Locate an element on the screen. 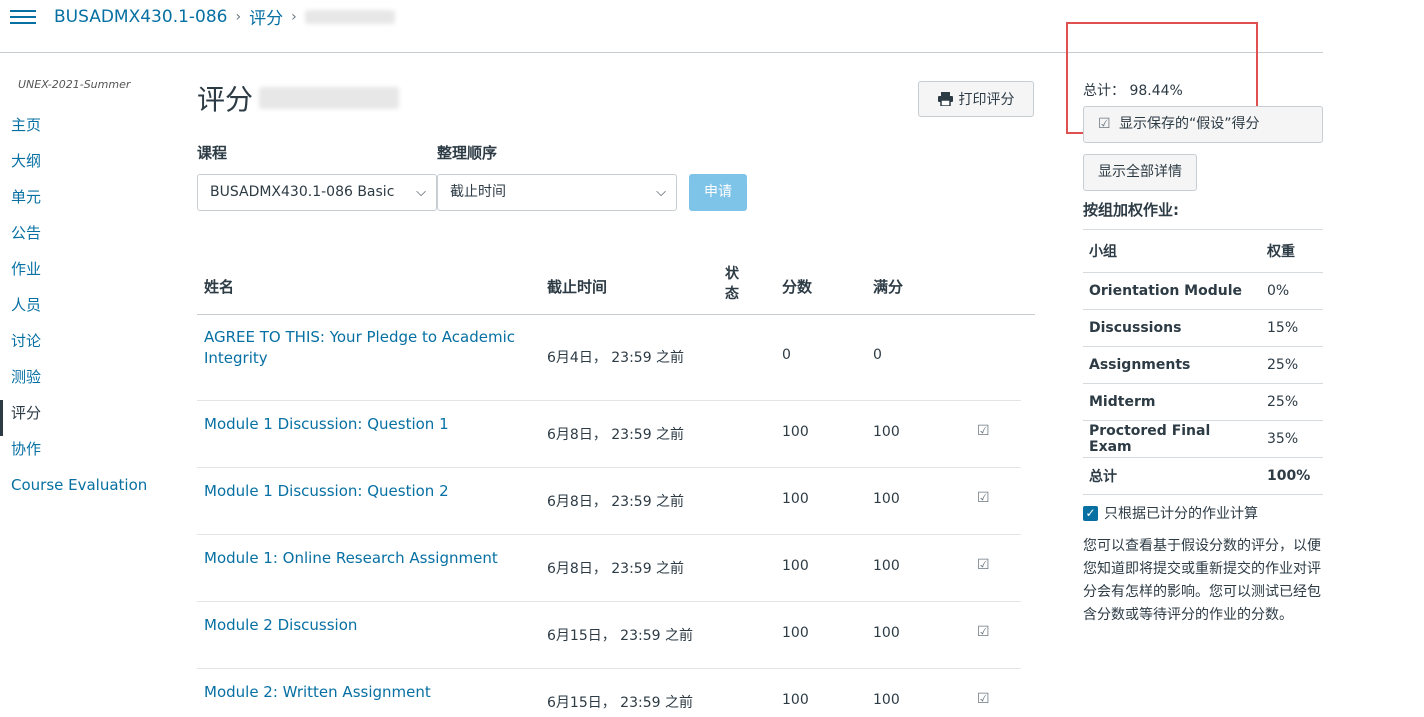 The image size is (1424, 717). only-graded-checkbox-row: ✓ 只根据已计分的作业计算 is located at coordinates (1170, 513).